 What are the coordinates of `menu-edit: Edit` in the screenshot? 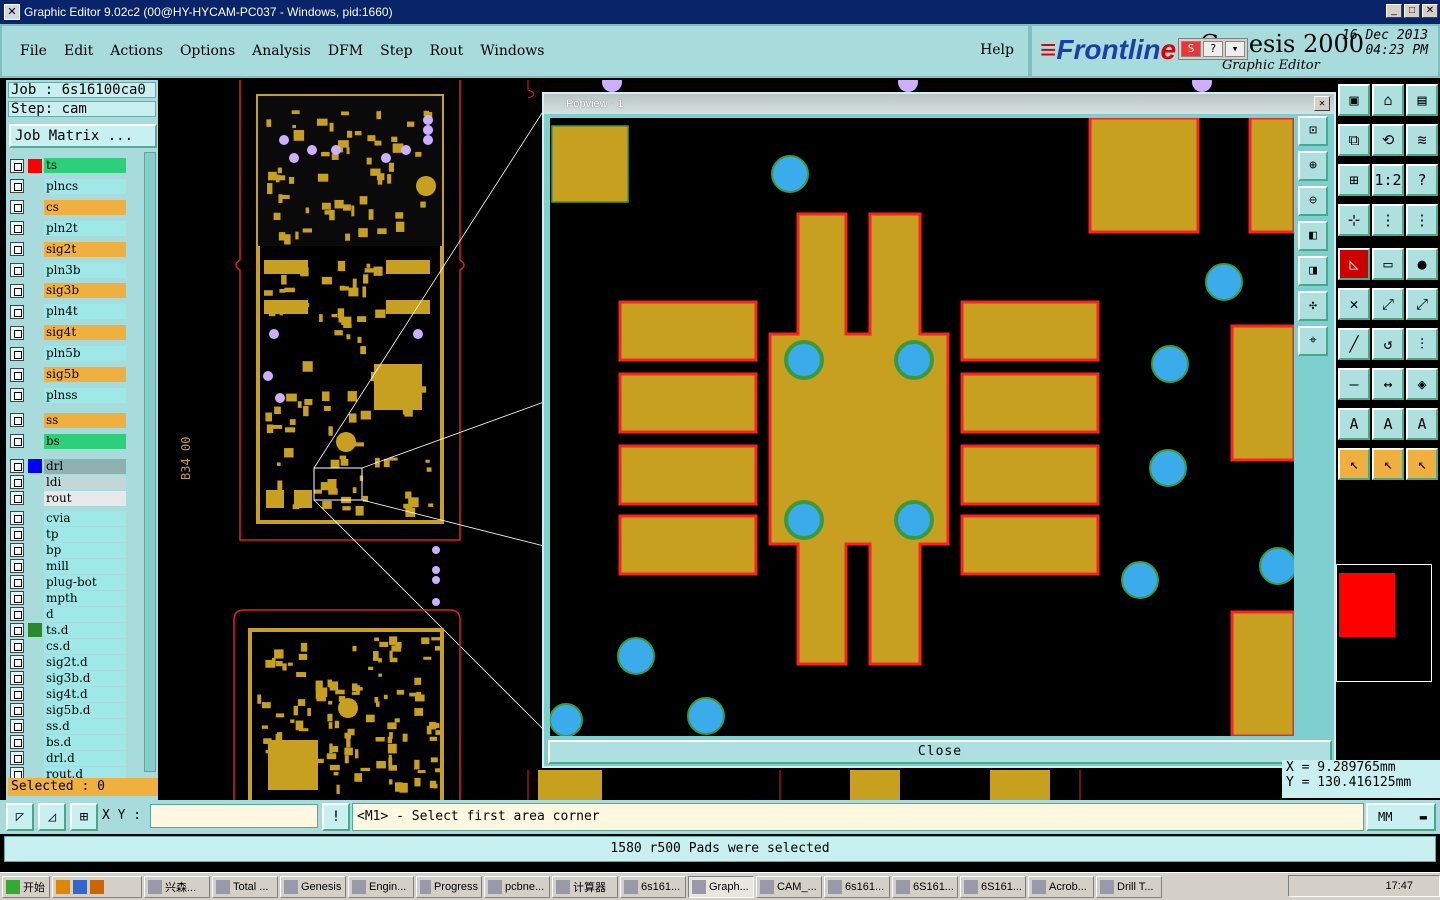 It's located at (78, 51).